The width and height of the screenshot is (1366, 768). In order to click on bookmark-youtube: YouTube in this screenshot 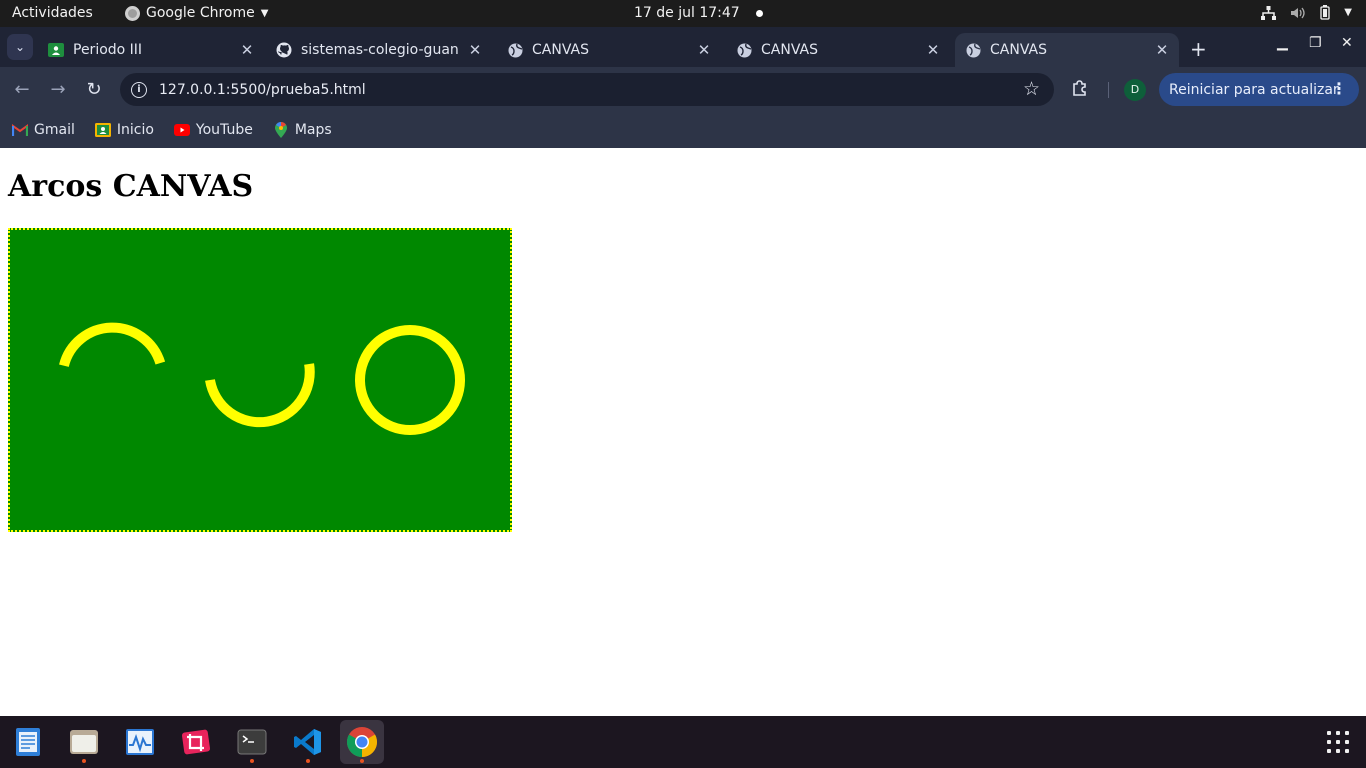, I will do `click(213, 130)`.